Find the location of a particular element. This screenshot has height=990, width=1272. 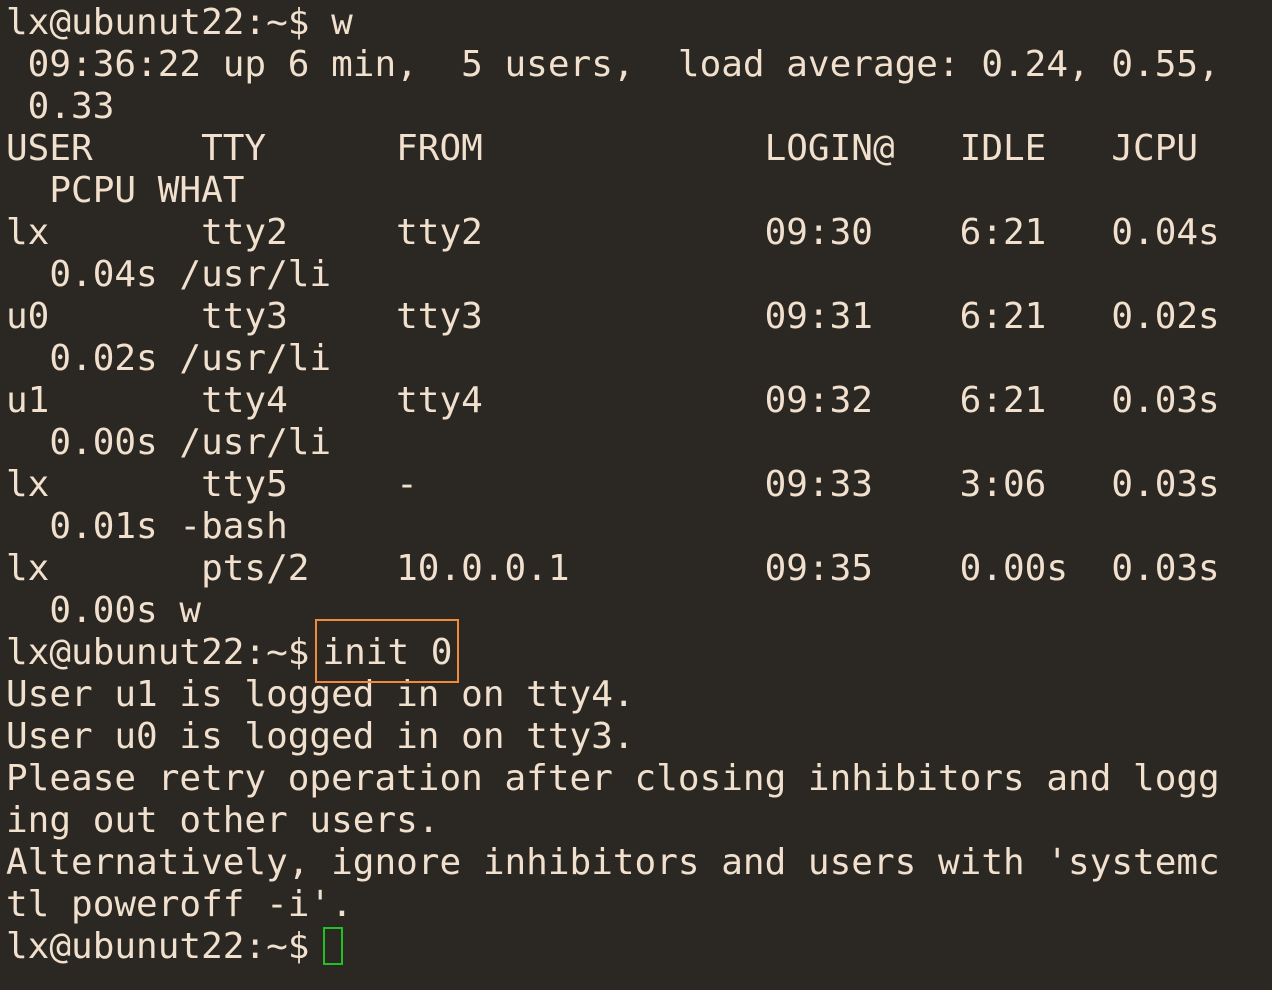

terminal-output-line: 0.00s w is located at coordinates (104, 610).